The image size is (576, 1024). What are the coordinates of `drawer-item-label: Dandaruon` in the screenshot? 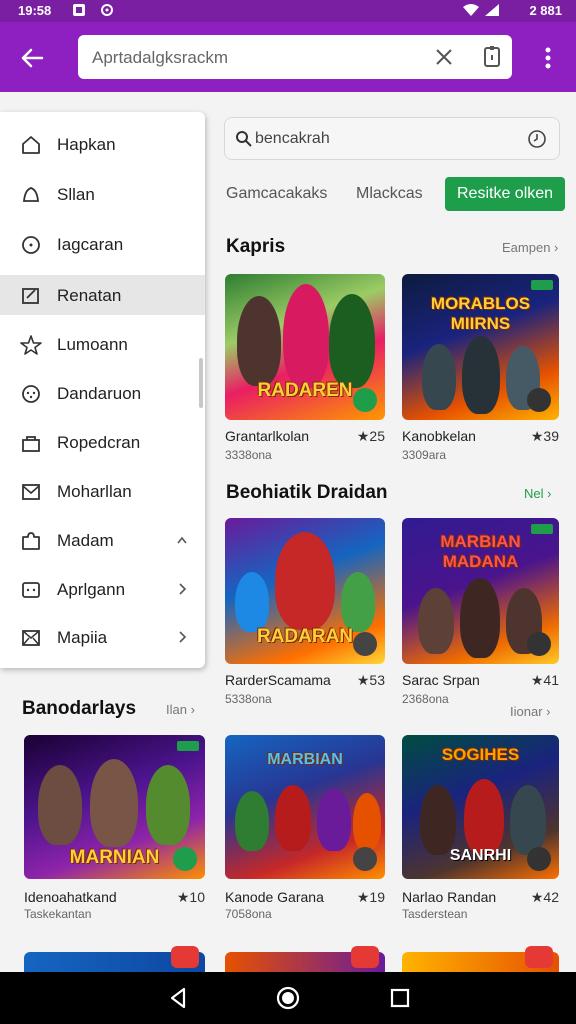 It's located at (99, 393).